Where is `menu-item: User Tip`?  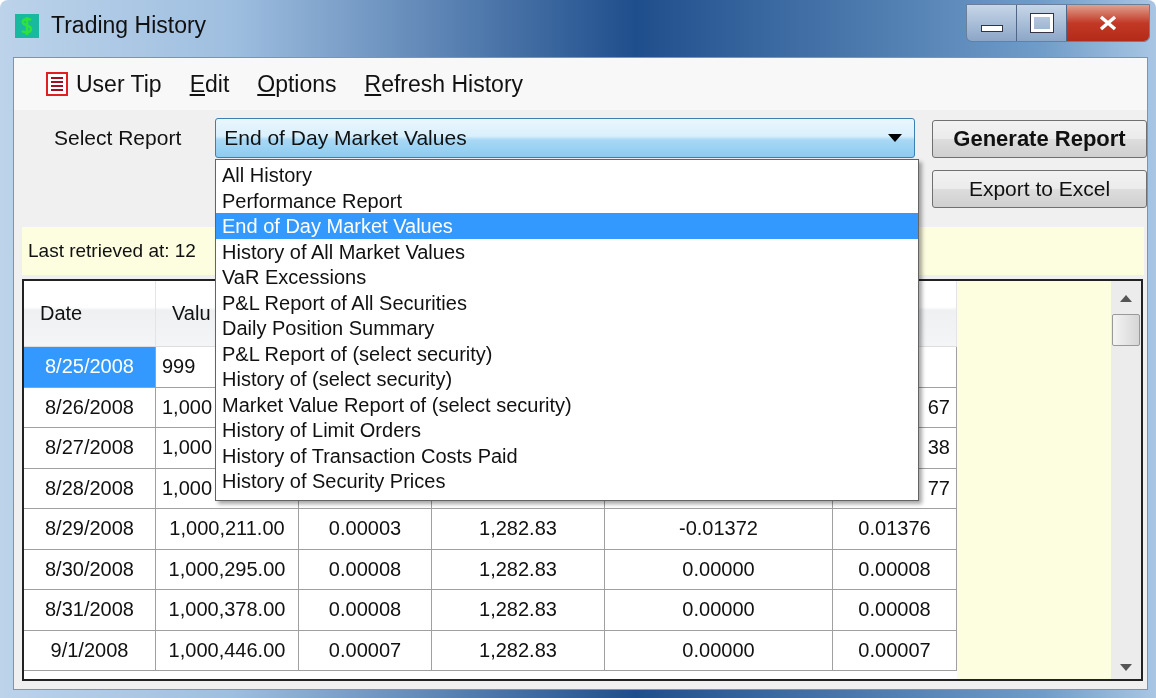
menu-item: User Tip is located at coordinates (104, 84).